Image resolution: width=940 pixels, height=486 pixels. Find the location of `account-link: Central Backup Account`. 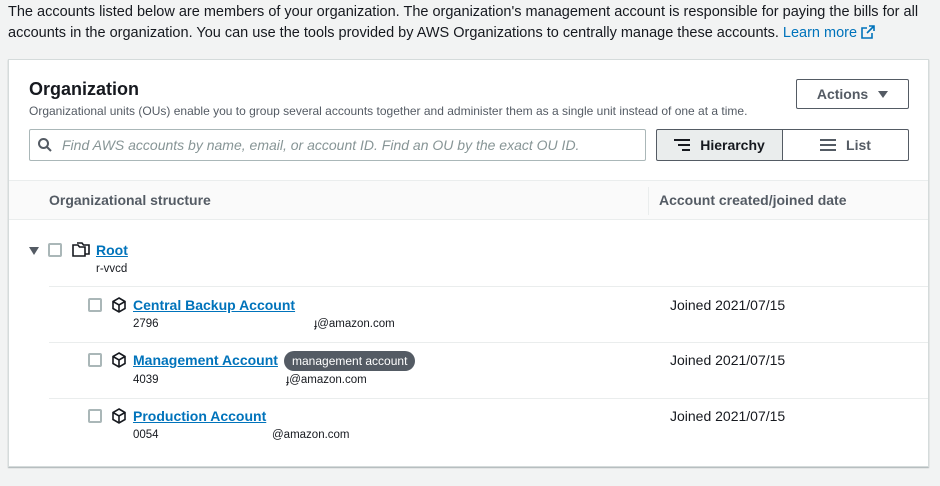

account-link: Central Backup Account is located at coordinates (214, 305).